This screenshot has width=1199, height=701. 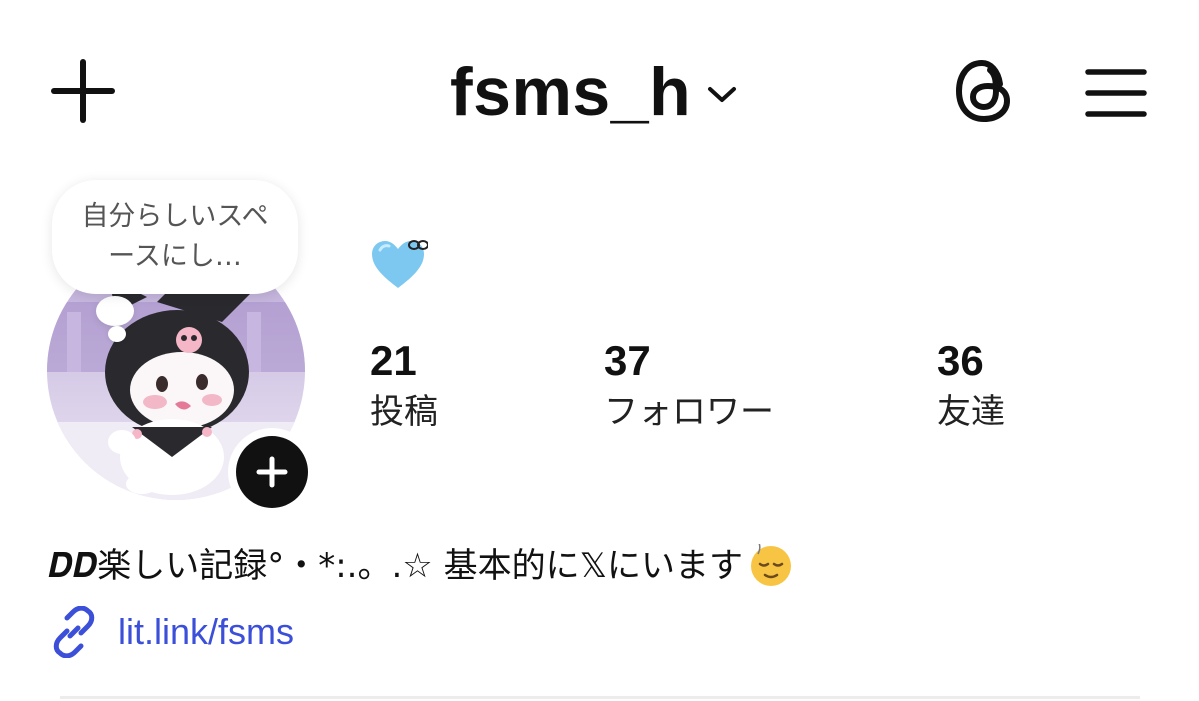 What do you see at coordinates (206, 631) in the screenshot?
I see `link-text: lit.link/fsms` at bounding box center [206, 631].